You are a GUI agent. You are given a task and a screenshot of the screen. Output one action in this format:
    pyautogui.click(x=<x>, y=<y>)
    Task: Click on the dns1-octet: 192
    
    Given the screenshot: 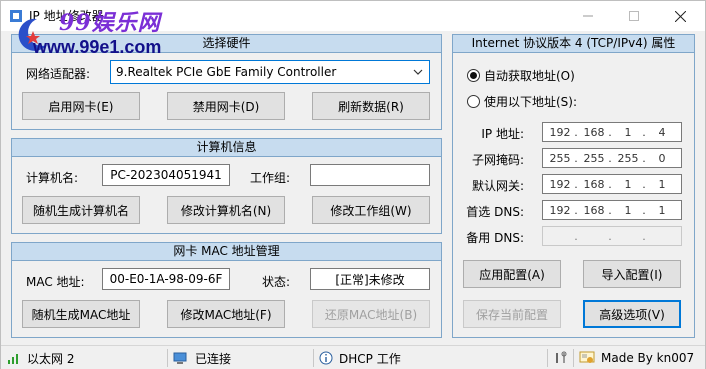 What is the action you would take?
    pyautogui.click(x=560, y=210)
    